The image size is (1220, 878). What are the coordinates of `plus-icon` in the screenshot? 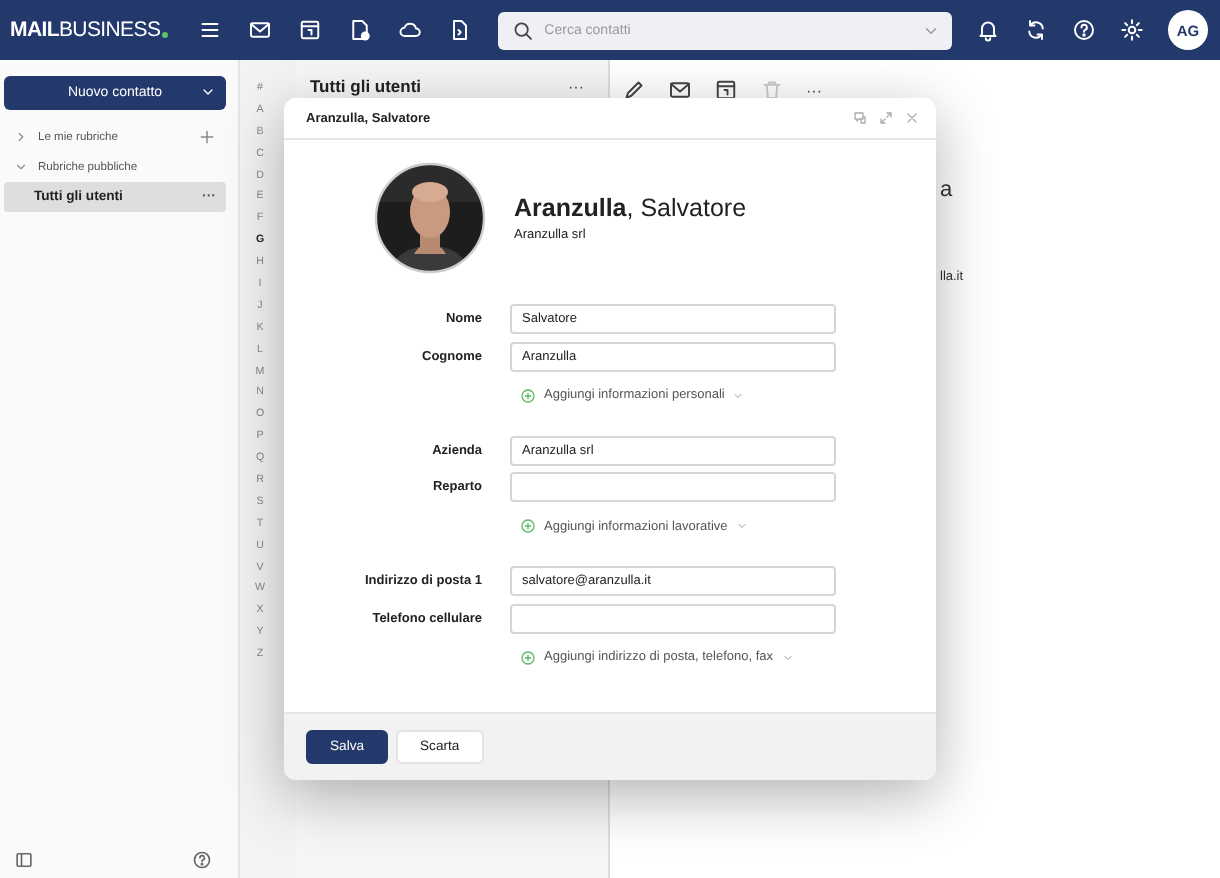 It's located at (207, 137).